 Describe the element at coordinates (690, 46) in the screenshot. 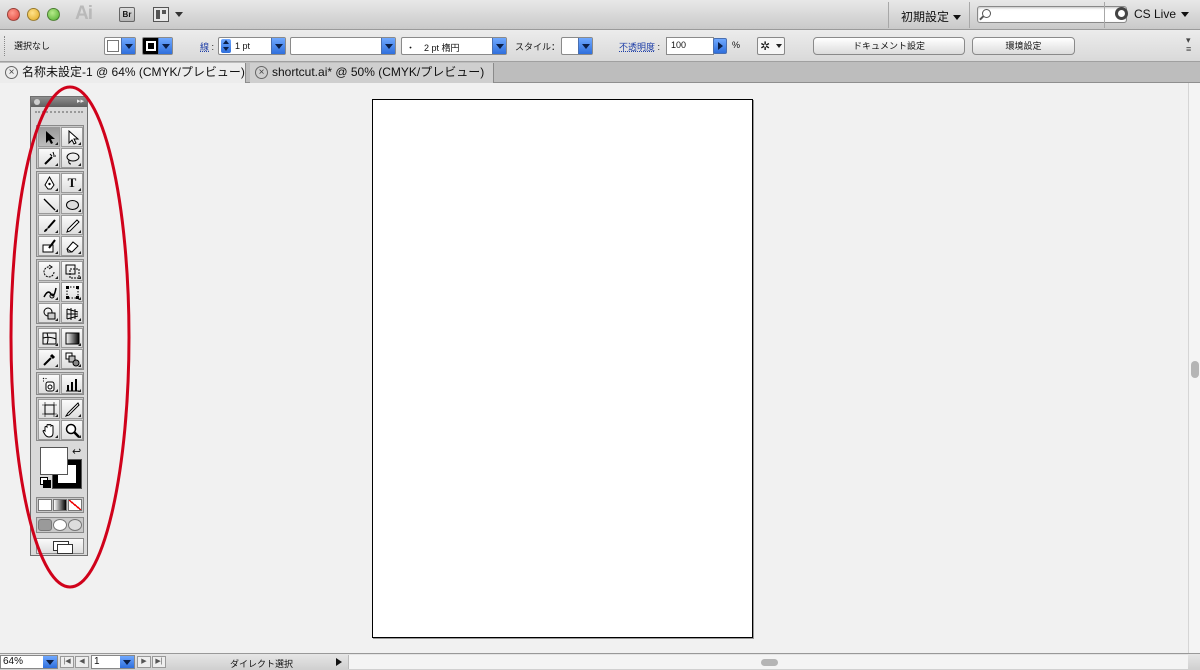

I see `opacity-input: 100` at that location.